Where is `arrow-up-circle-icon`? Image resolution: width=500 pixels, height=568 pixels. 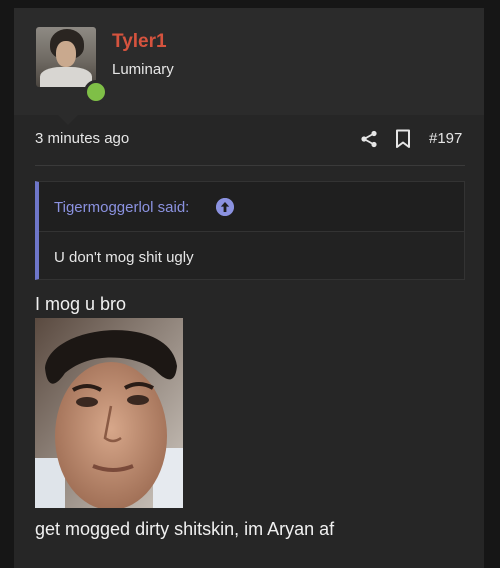
arrow-up-circle-icon is located at coordinates (225, 207).